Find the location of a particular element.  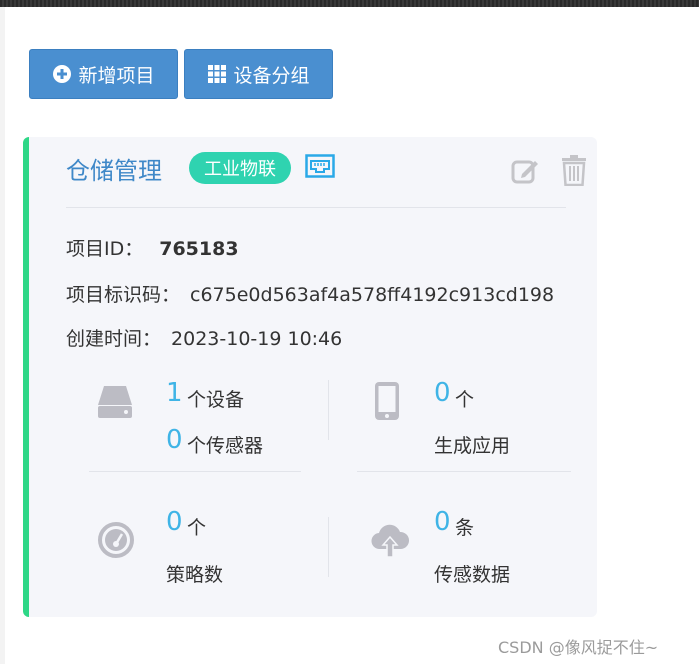

project-key-row: 项目标识码： c675e0d563af4a578ff4192c913cd198 is located at coordinates (310, 293).